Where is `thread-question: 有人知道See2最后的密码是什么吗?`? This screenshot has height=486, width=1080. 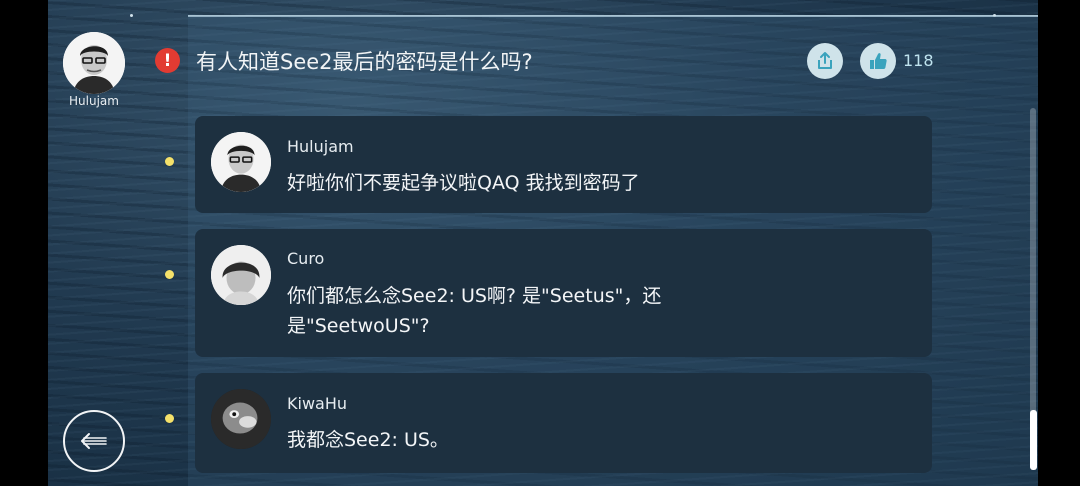
thread-question: 有人知道See2最后的密码是什么吗? is located at coordinates (364, 62).